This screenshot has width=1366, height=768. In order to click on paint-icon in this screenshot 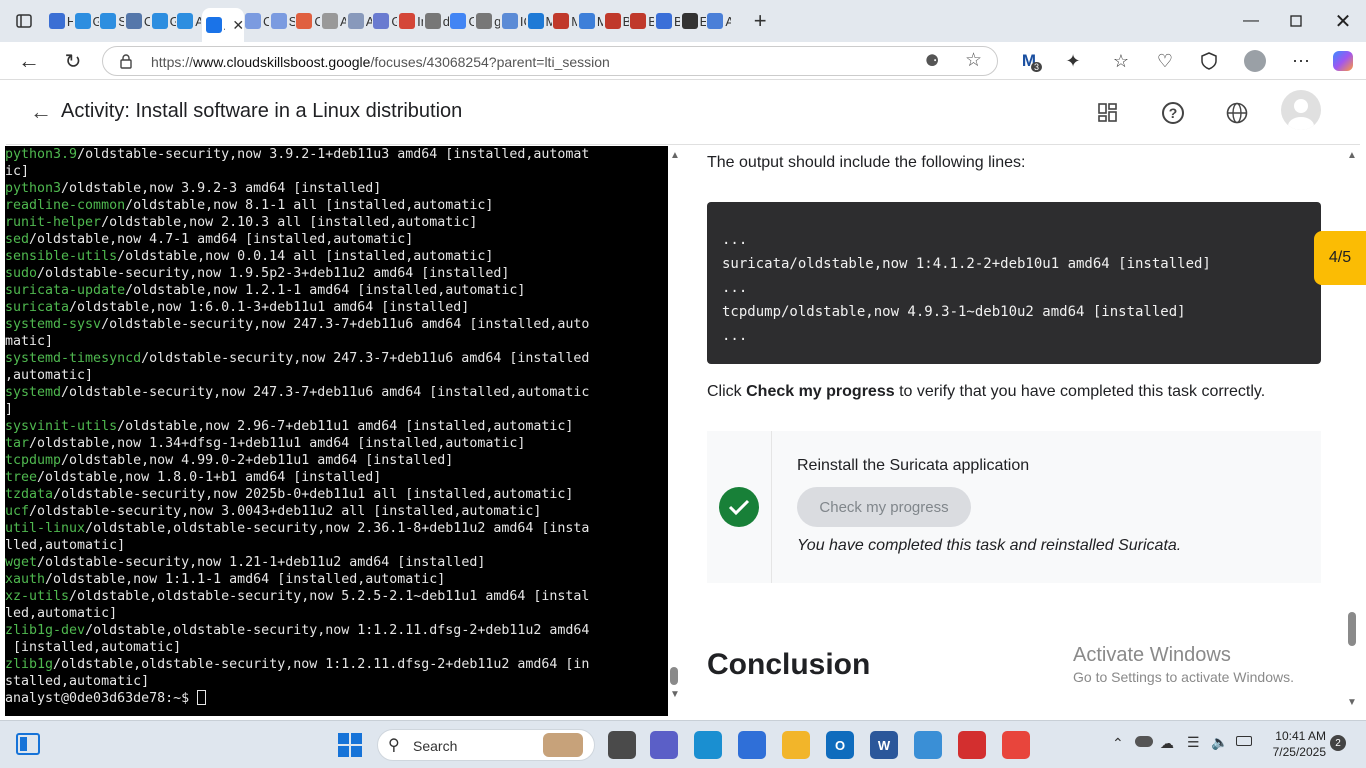, I will do `click(928, 745)`.